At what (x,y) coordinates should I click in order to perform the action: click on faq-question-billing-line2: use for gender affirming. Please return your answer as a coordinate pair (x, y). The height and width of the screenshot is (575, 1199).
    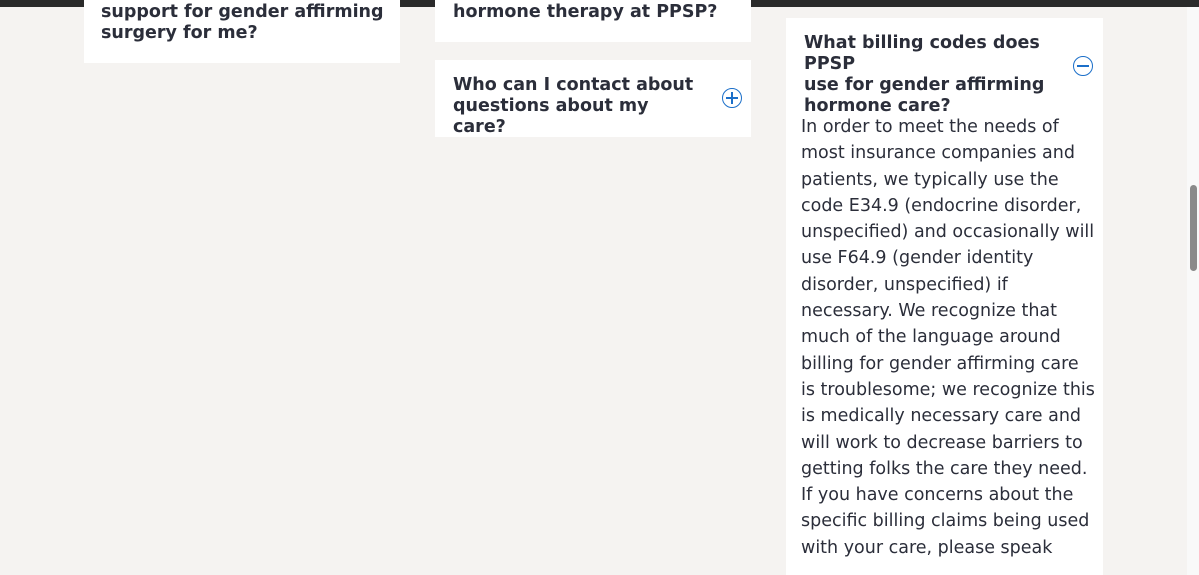
    Looking at the image, I should click on (924, 85).